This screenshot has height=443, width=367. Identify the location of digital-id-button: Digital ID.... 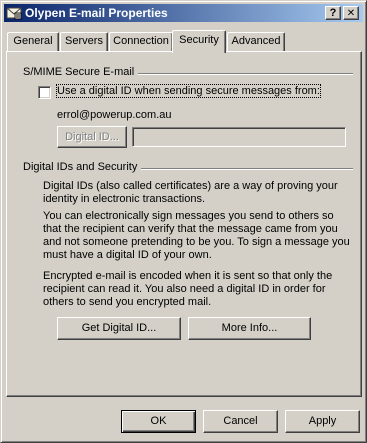
(92, 137).